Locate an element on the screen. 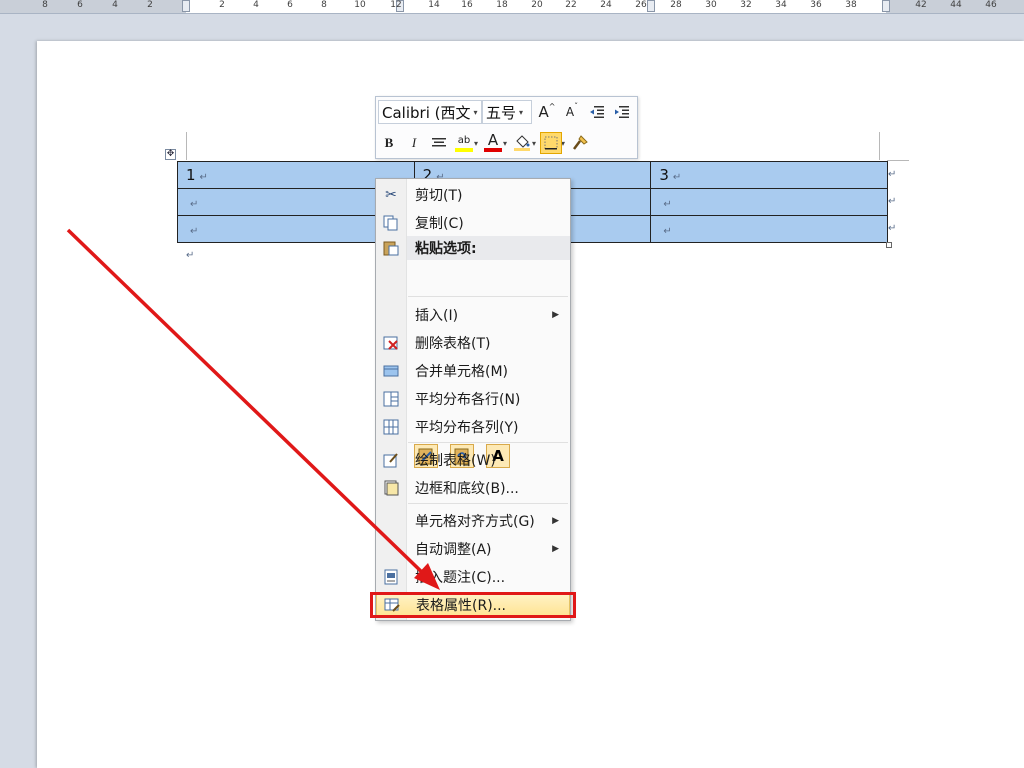 The height and width of the screenshot is (768, 1024). ruler-label: 2 is located at coordinates (222, 5).